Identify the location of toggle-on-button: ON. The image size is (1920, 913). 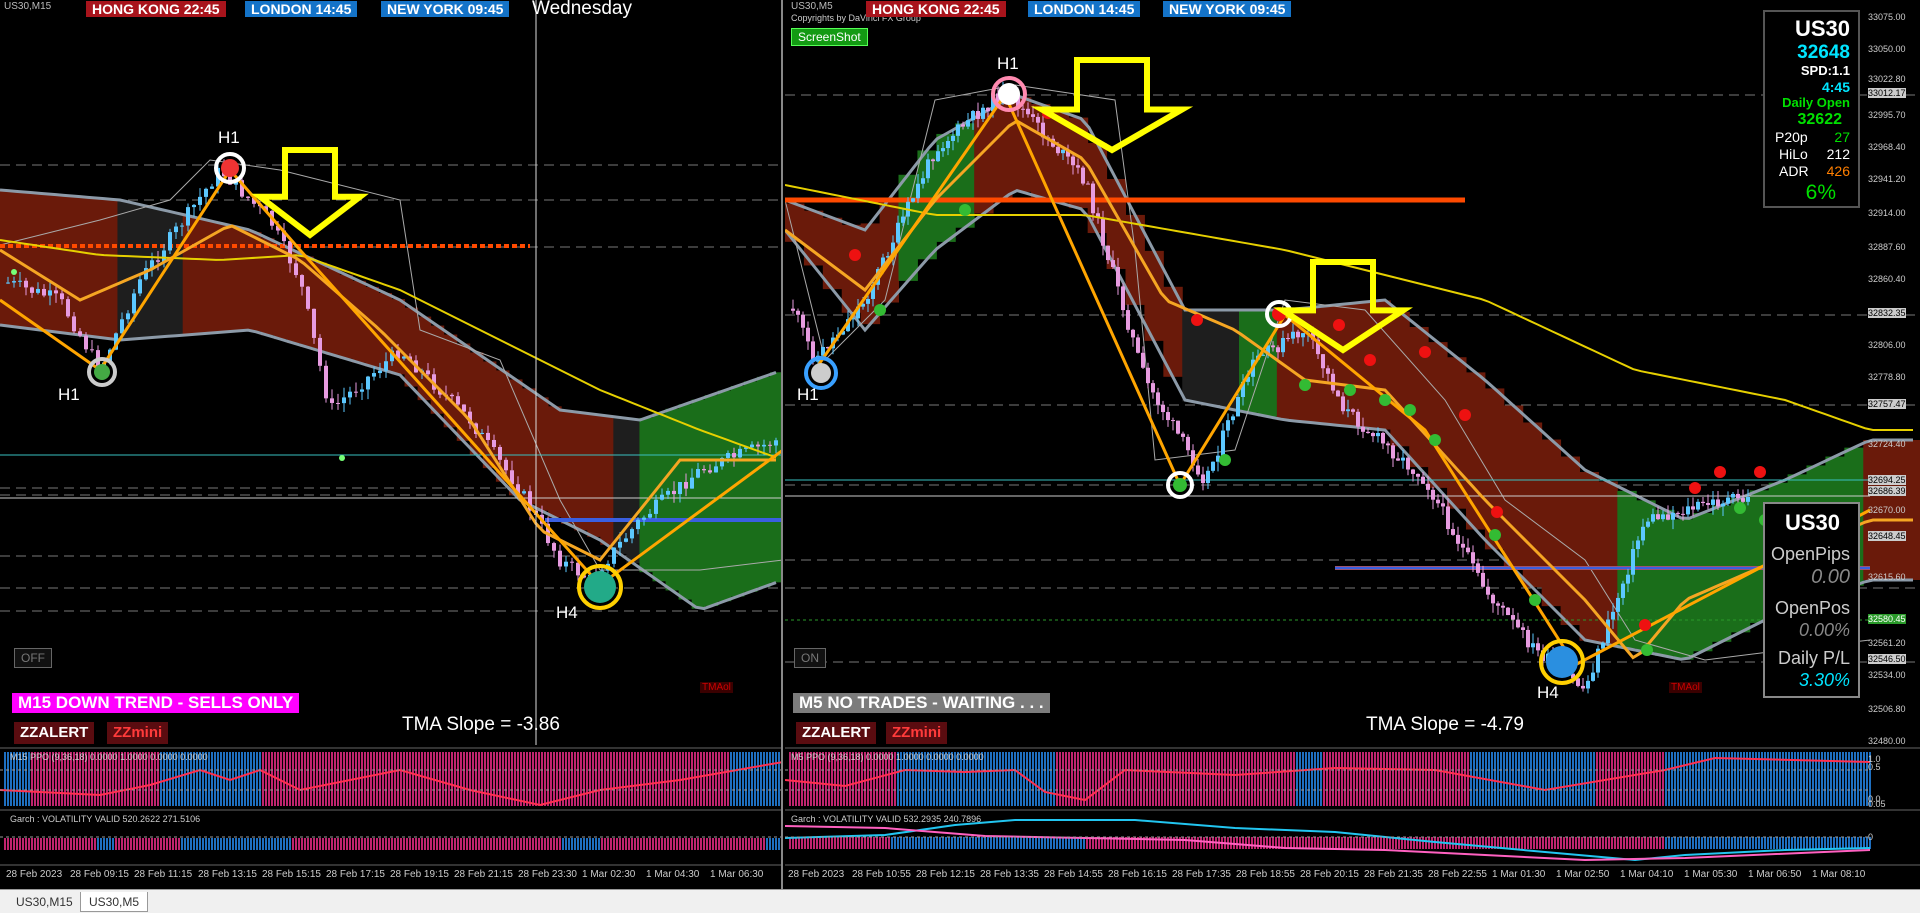
(810, 658).